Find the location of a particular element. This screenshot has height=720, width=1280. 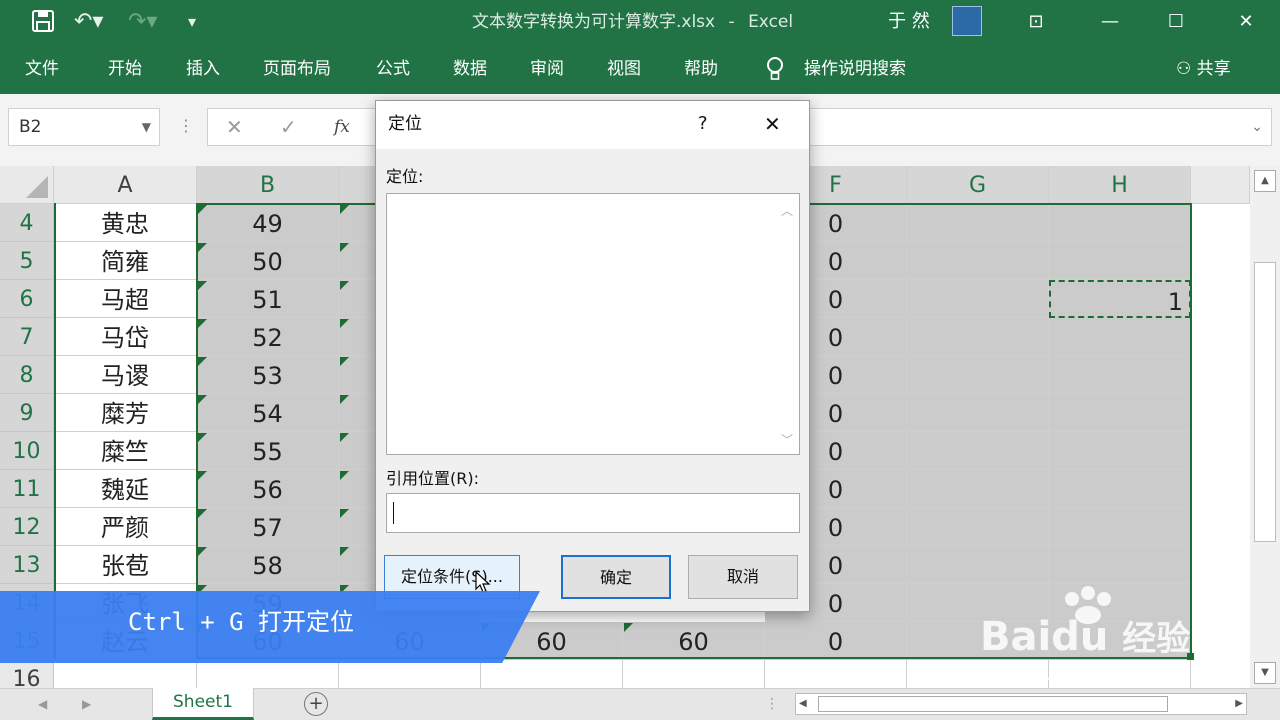

cell-h4 is located at coordinates (1120, 223).